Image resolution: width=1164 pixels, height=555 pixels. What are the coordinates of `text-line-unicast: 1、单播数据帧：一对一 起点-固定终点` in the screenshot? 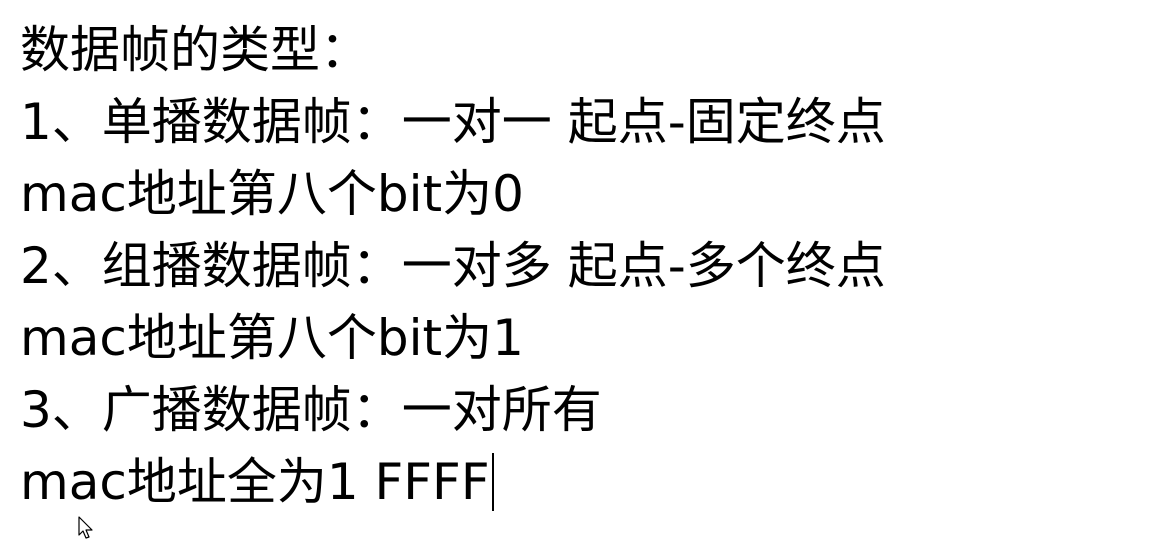 It's located at (453, 122).